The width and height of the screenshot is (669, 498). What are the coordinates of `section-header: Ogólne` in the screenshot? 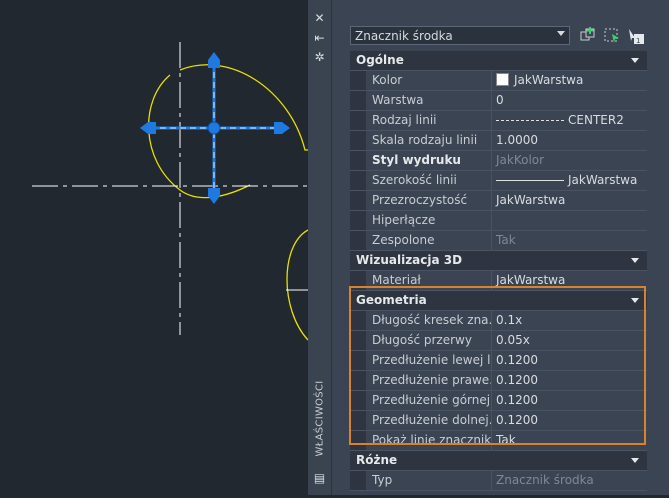 It's located at (498, 61).